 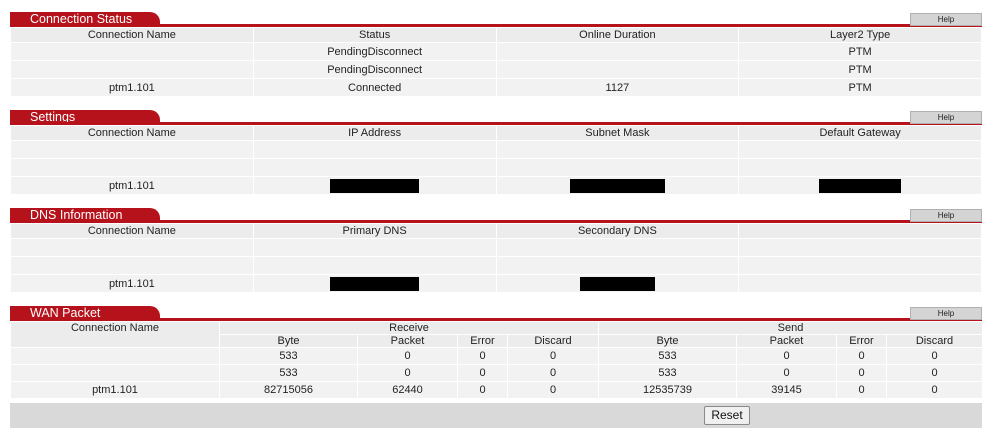 I want to click on secondary-dns-cell, so click(x=617, y=283).